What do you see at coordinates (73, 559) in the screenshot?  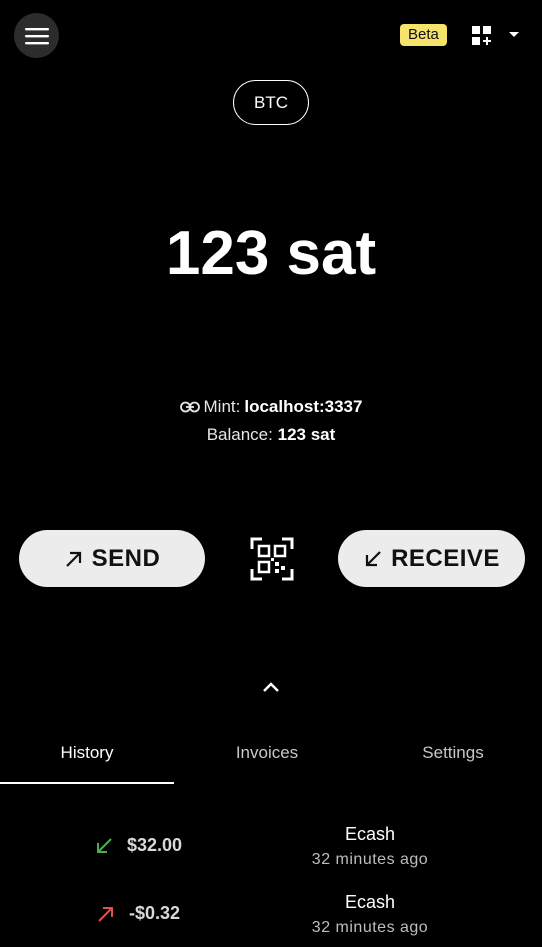 I see `arrow-up-right-icon` at bounding box center [73, 559].